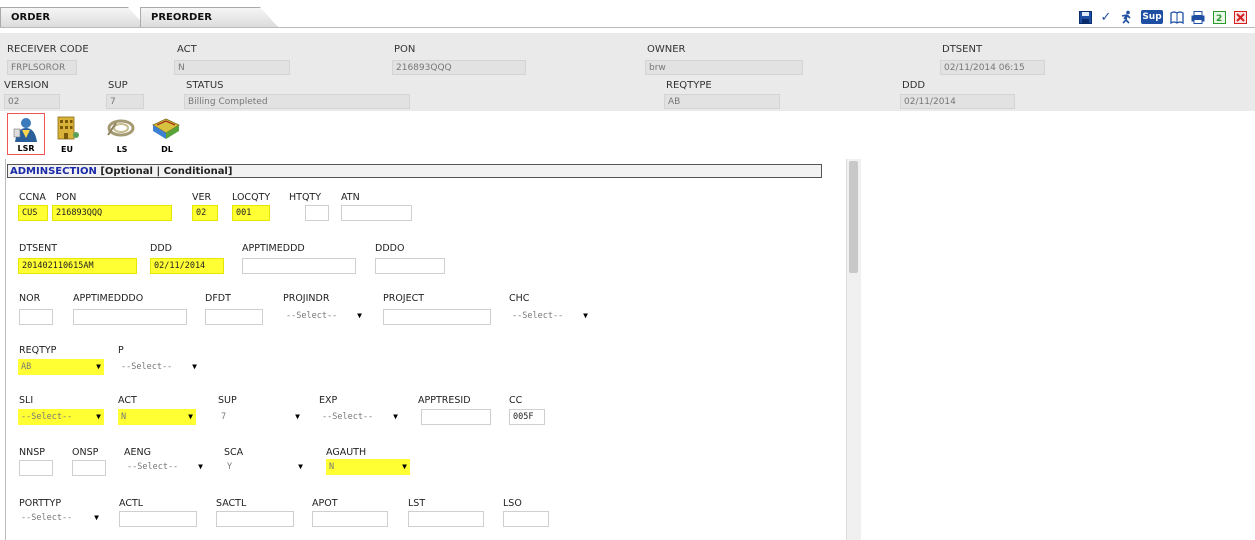 The width and height of the screenshot is (1255, 540). Describe the element at coordinates (61, 367) in the screenshot. I see `reqtyp-select: AB ▼` at that location.